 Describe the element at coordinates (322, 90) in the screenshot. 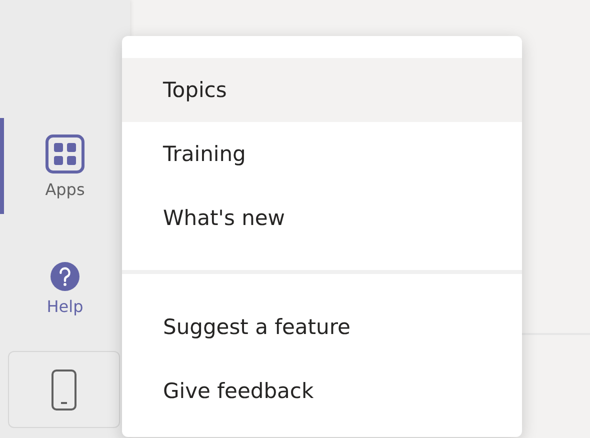

I see `menu-item: Topics` at that location.